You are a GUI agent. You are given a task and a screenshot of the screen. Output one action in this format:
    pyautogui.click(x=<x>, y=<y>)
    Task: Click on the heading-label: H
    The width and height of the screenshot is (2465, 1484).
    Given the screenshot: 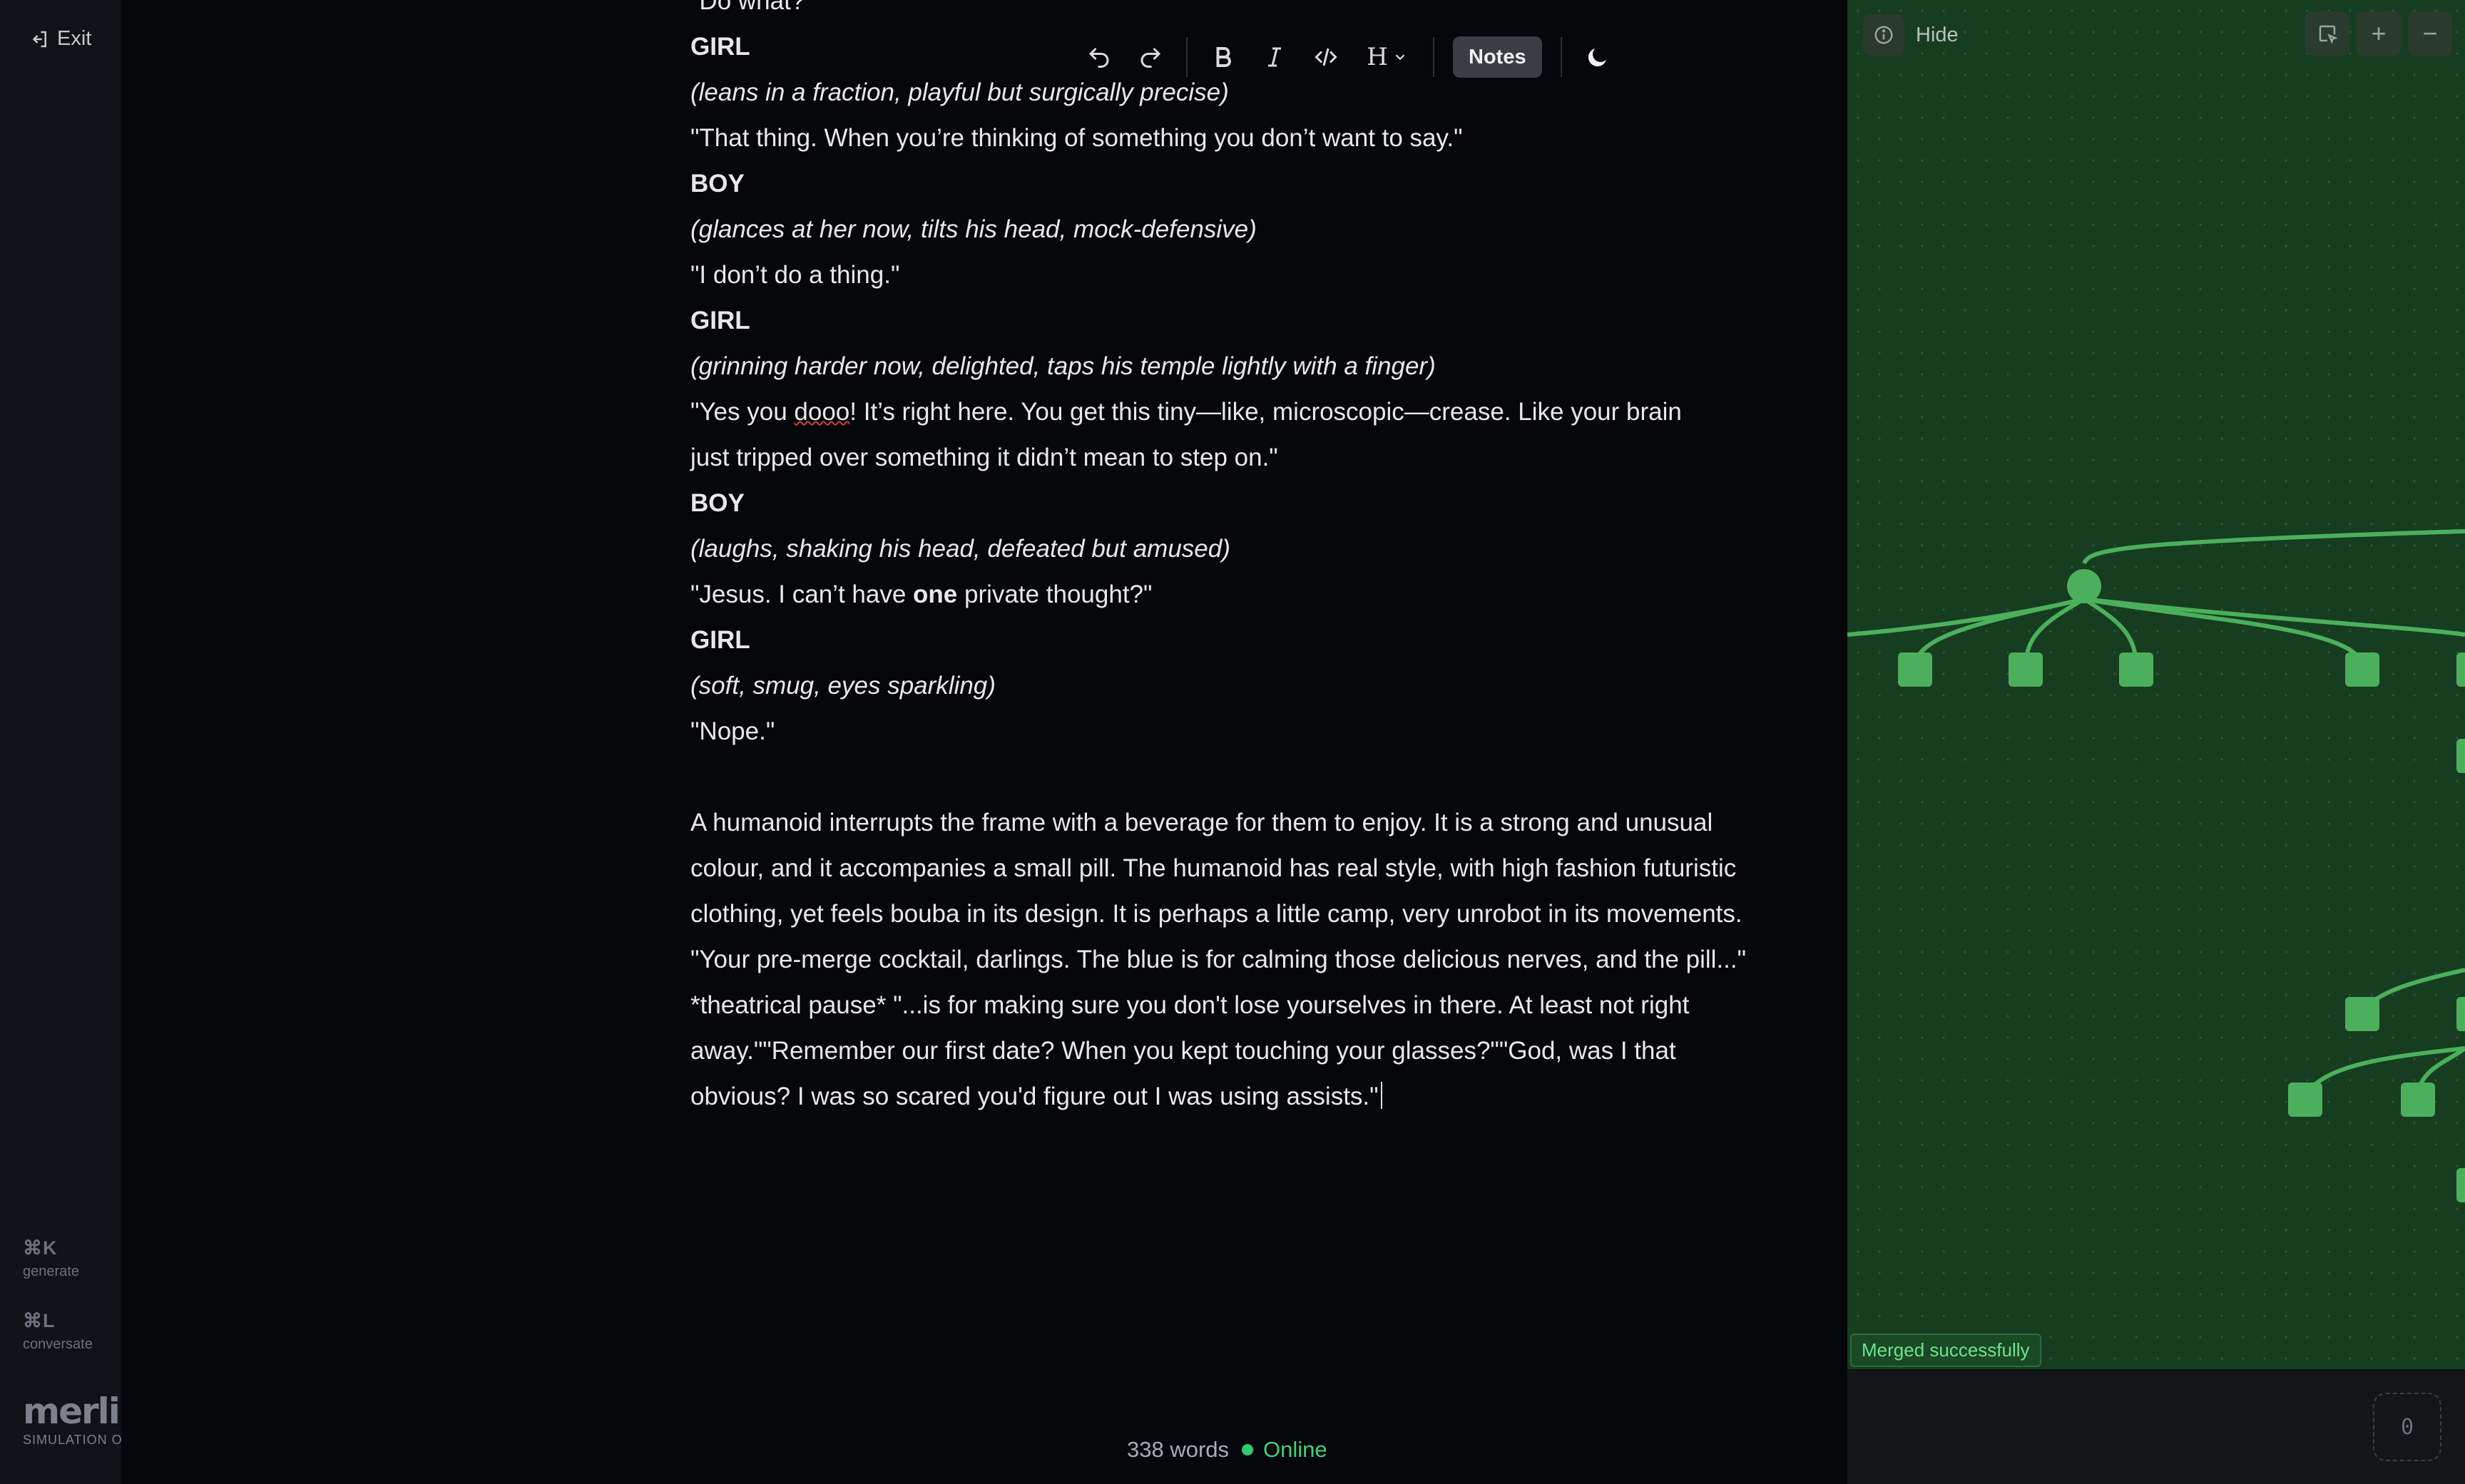 What is the action you would take?
    pyautogui.click(x=1377, y=57)
    